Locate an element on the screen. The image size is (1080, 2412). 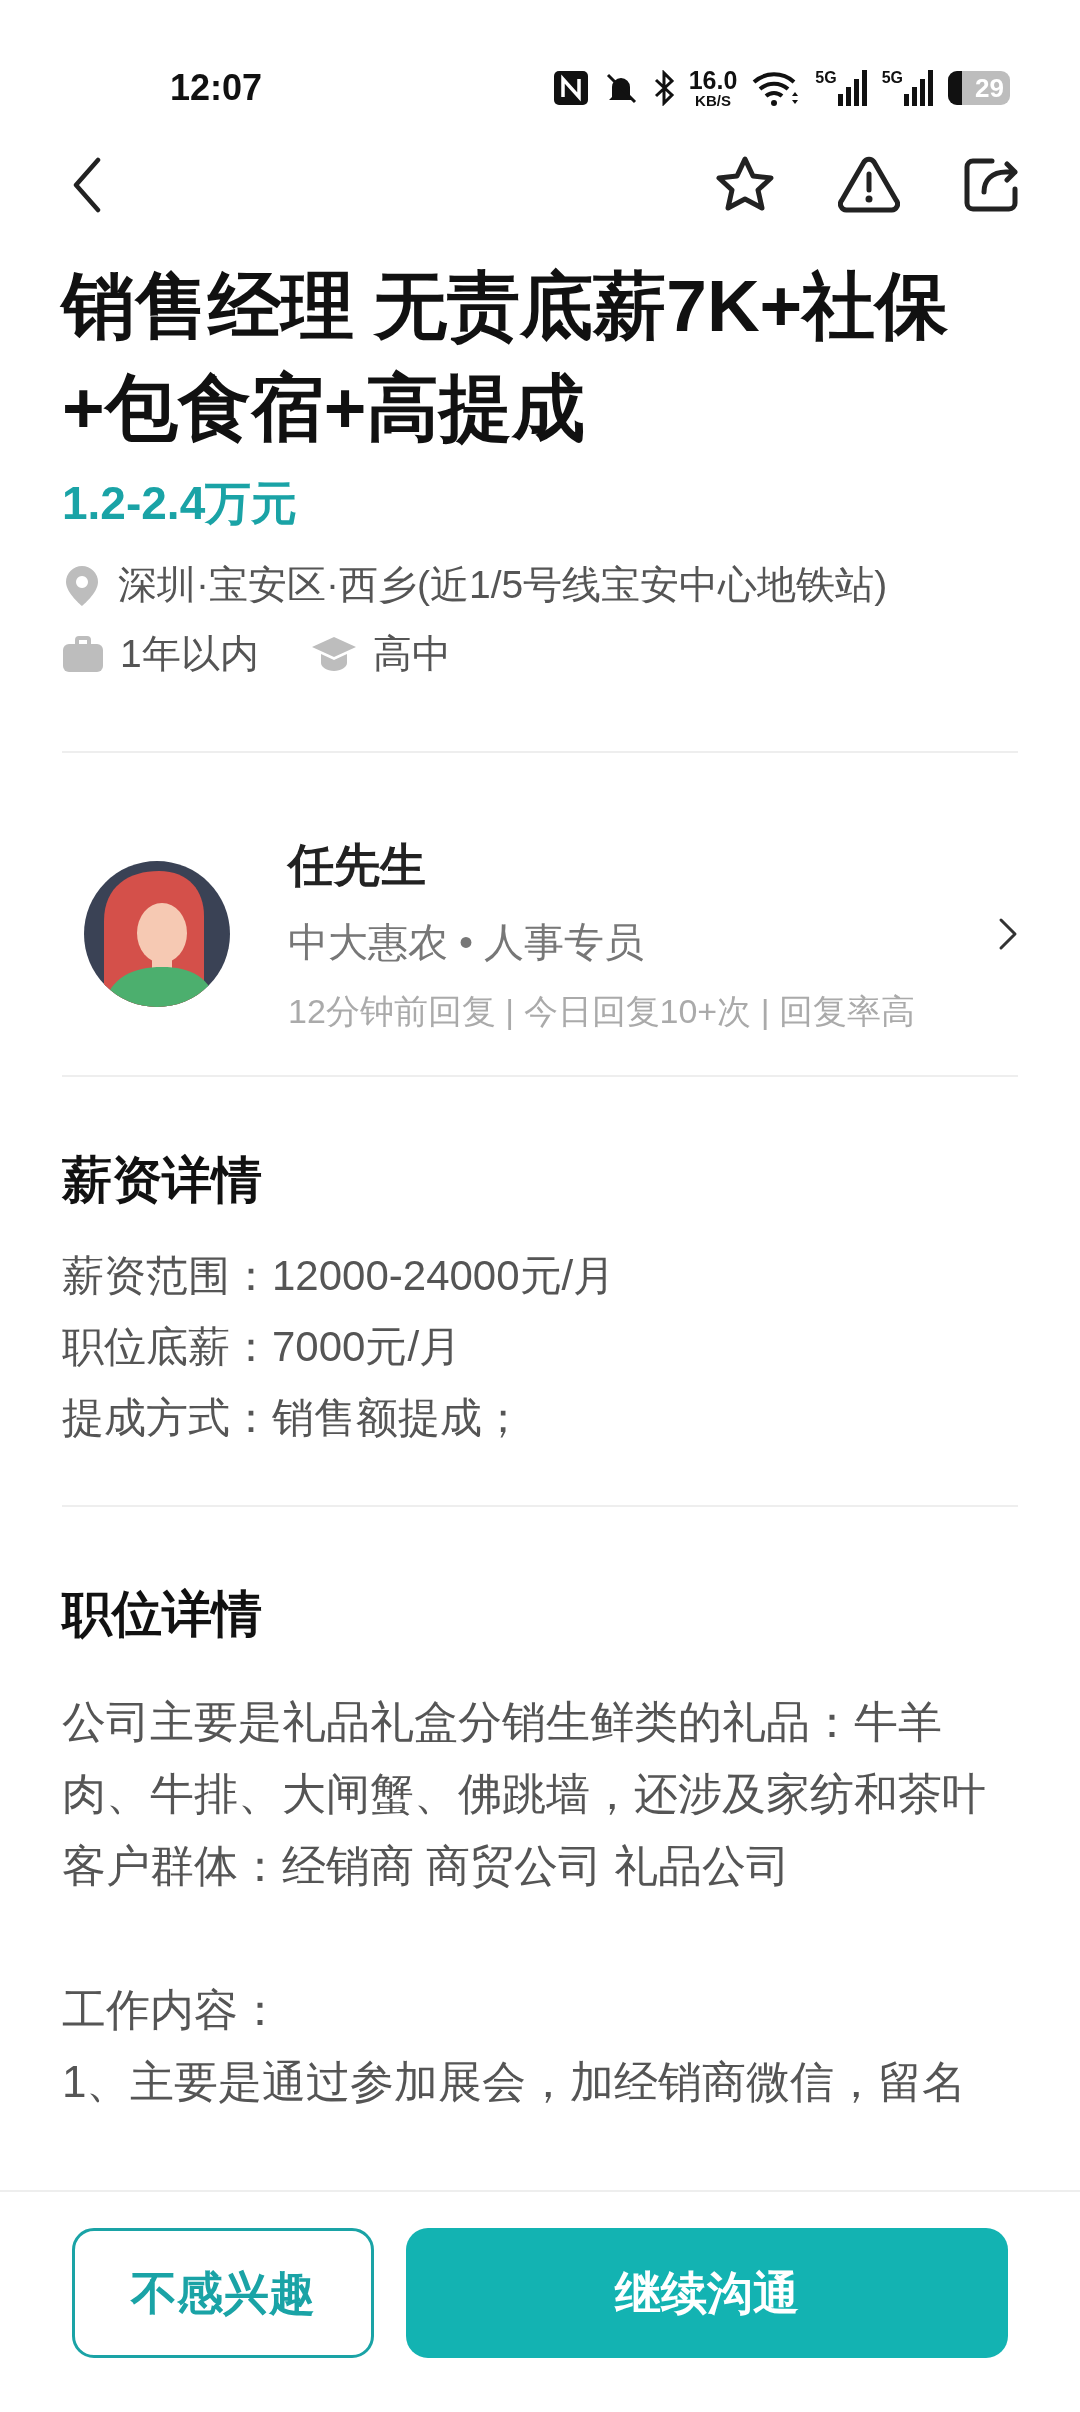
education-requirement: 高中 is located at coordinates (411, 653).